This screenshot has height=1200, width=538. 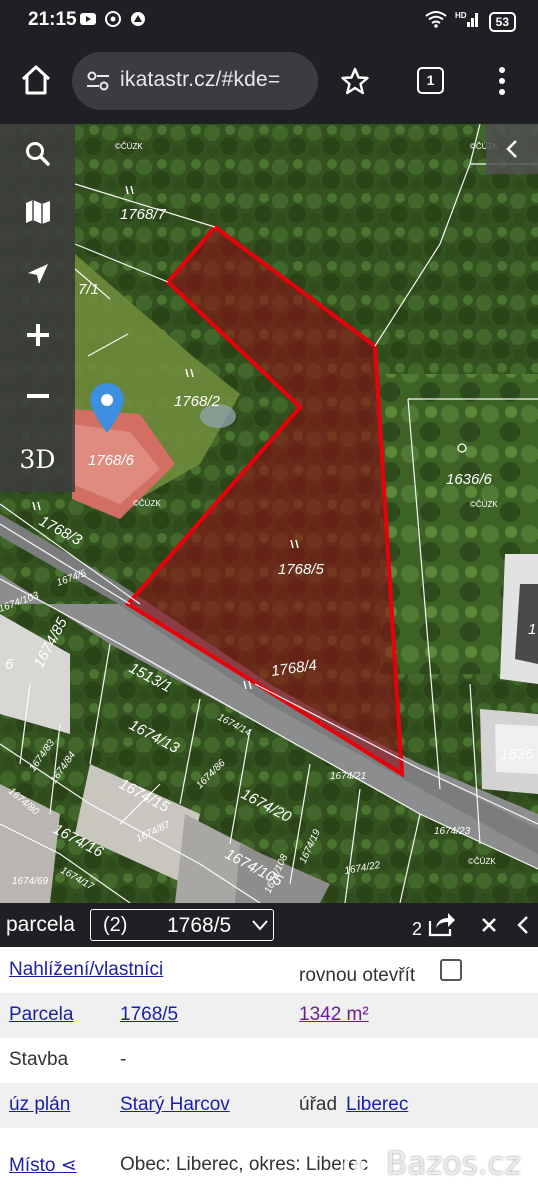 I want to click on wifi-icon, so click(x=436, y=21).